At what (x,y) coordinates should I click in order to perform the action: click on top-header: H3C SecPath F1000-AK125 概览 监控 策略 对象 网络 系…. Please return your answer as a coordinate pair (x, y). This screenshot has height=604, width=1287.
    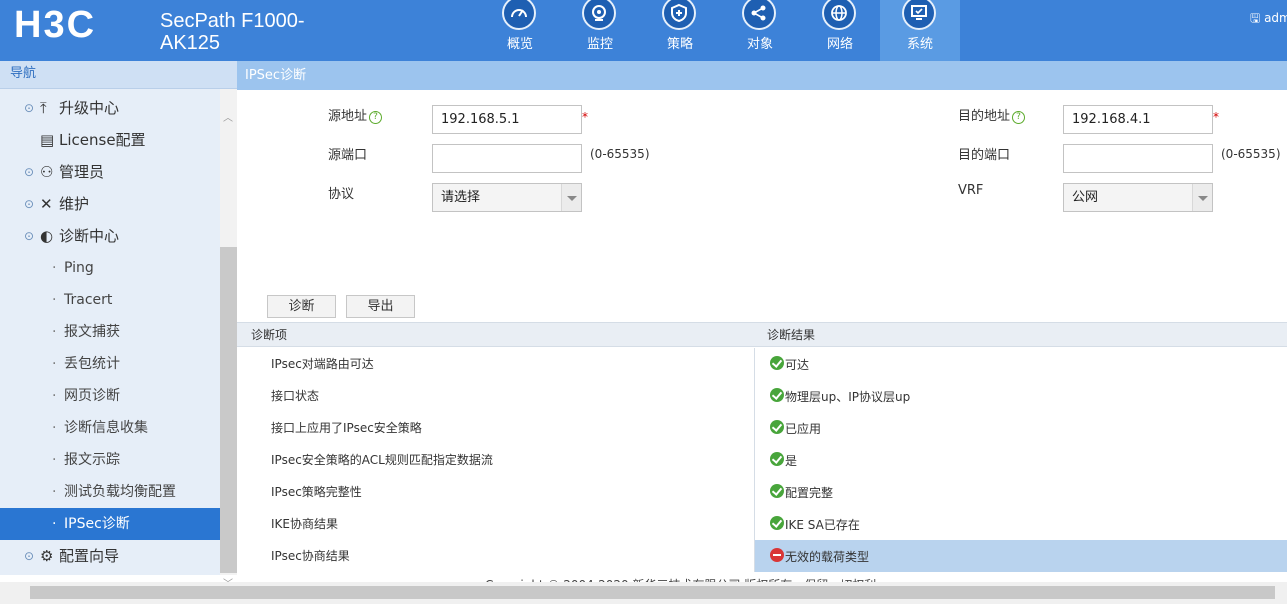
    Looking at the image, I should click on (643, 30).